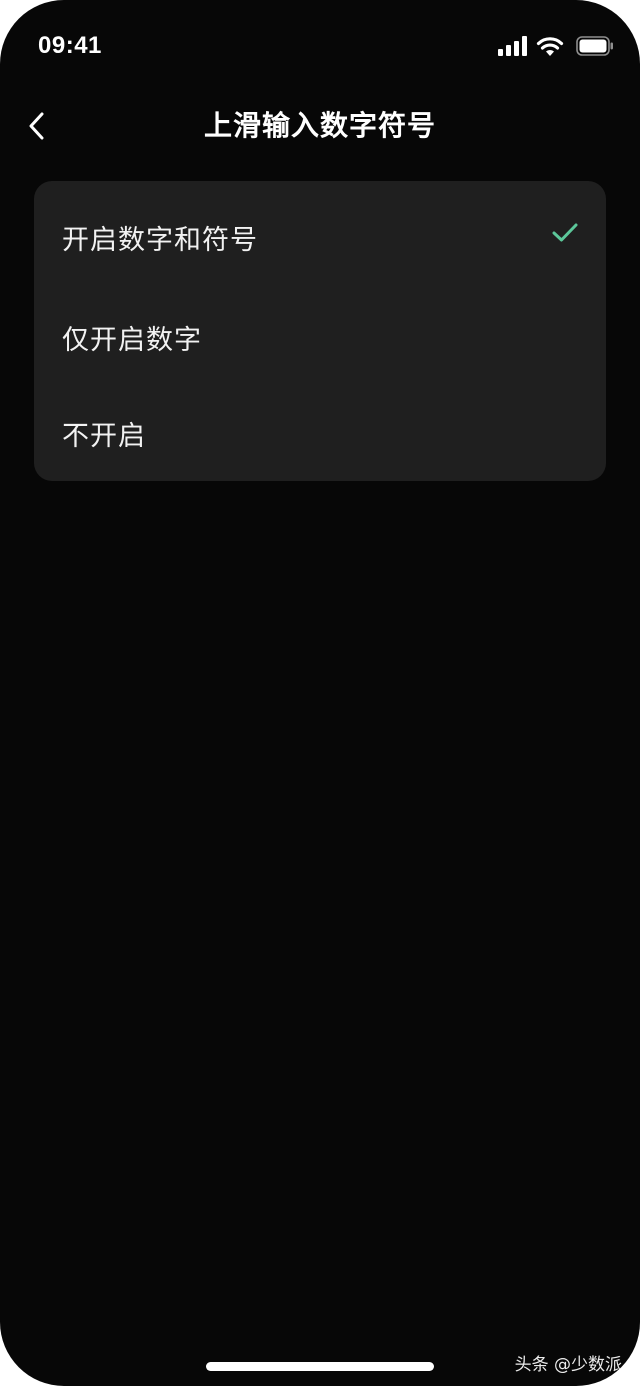 Image resolution: width=640 pixels, height=1386 pixels. Describe the element at coordinates (550, 46) in the screenshot. I see `wifi-icon` at that location.